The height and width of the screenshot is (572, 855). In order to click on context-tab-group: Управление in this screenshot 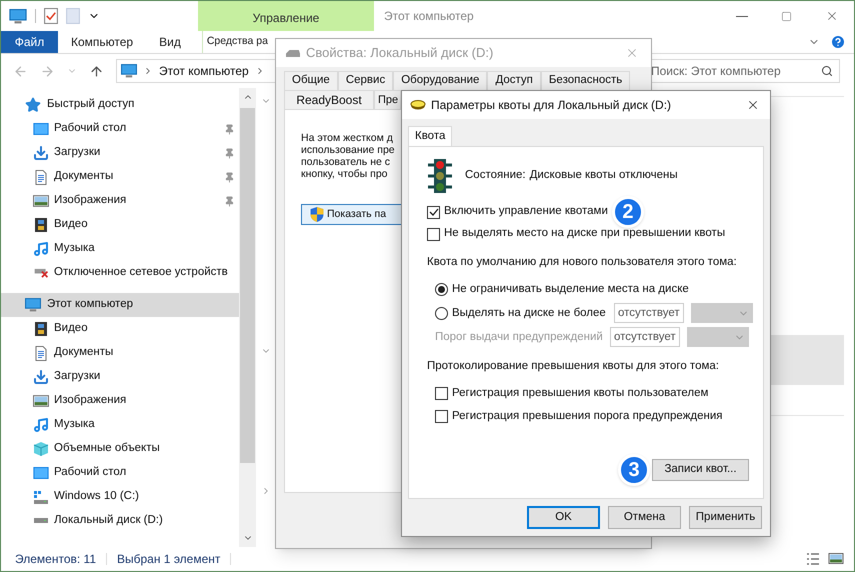, I will do `click(286, 16)`.